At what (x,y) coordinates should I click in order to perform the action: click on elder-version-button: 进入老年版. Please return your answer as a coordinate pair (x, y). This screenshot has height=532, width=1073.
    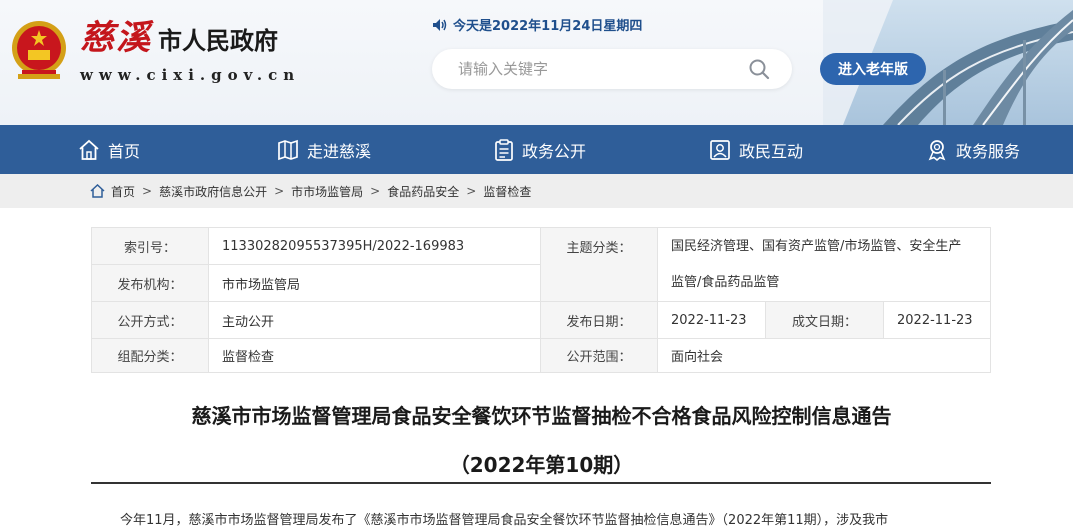
    Looking at the image, I should click on (873, 69).